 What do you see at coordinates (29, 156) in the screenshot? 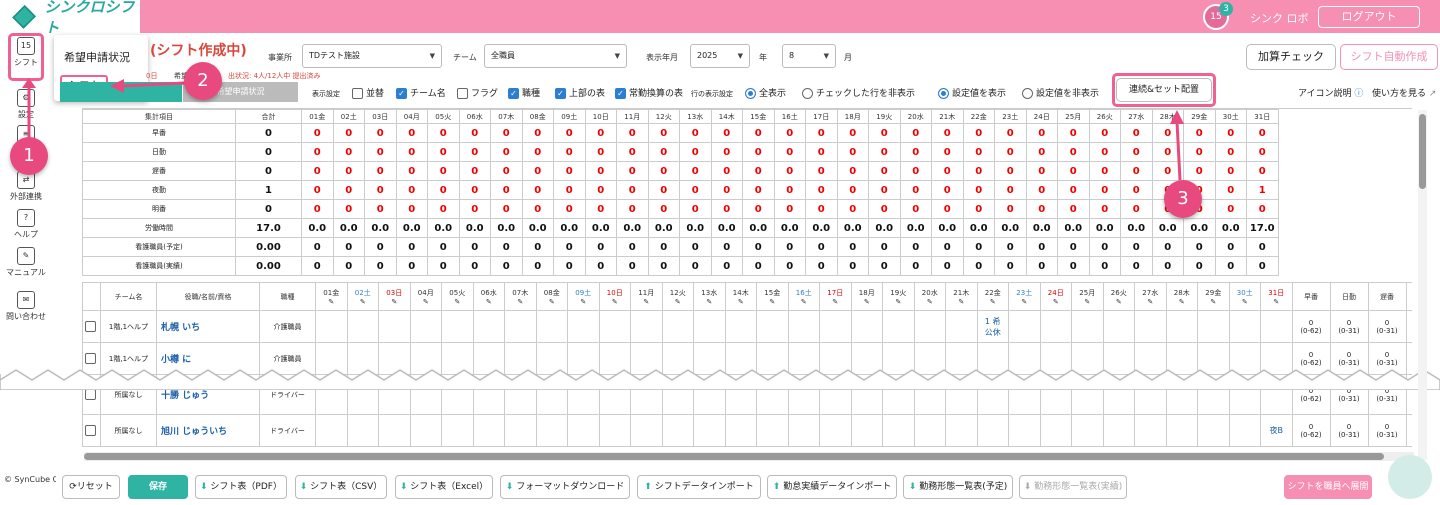
I see `annotation-circle-1: 1` at bounding box center [29, 156].